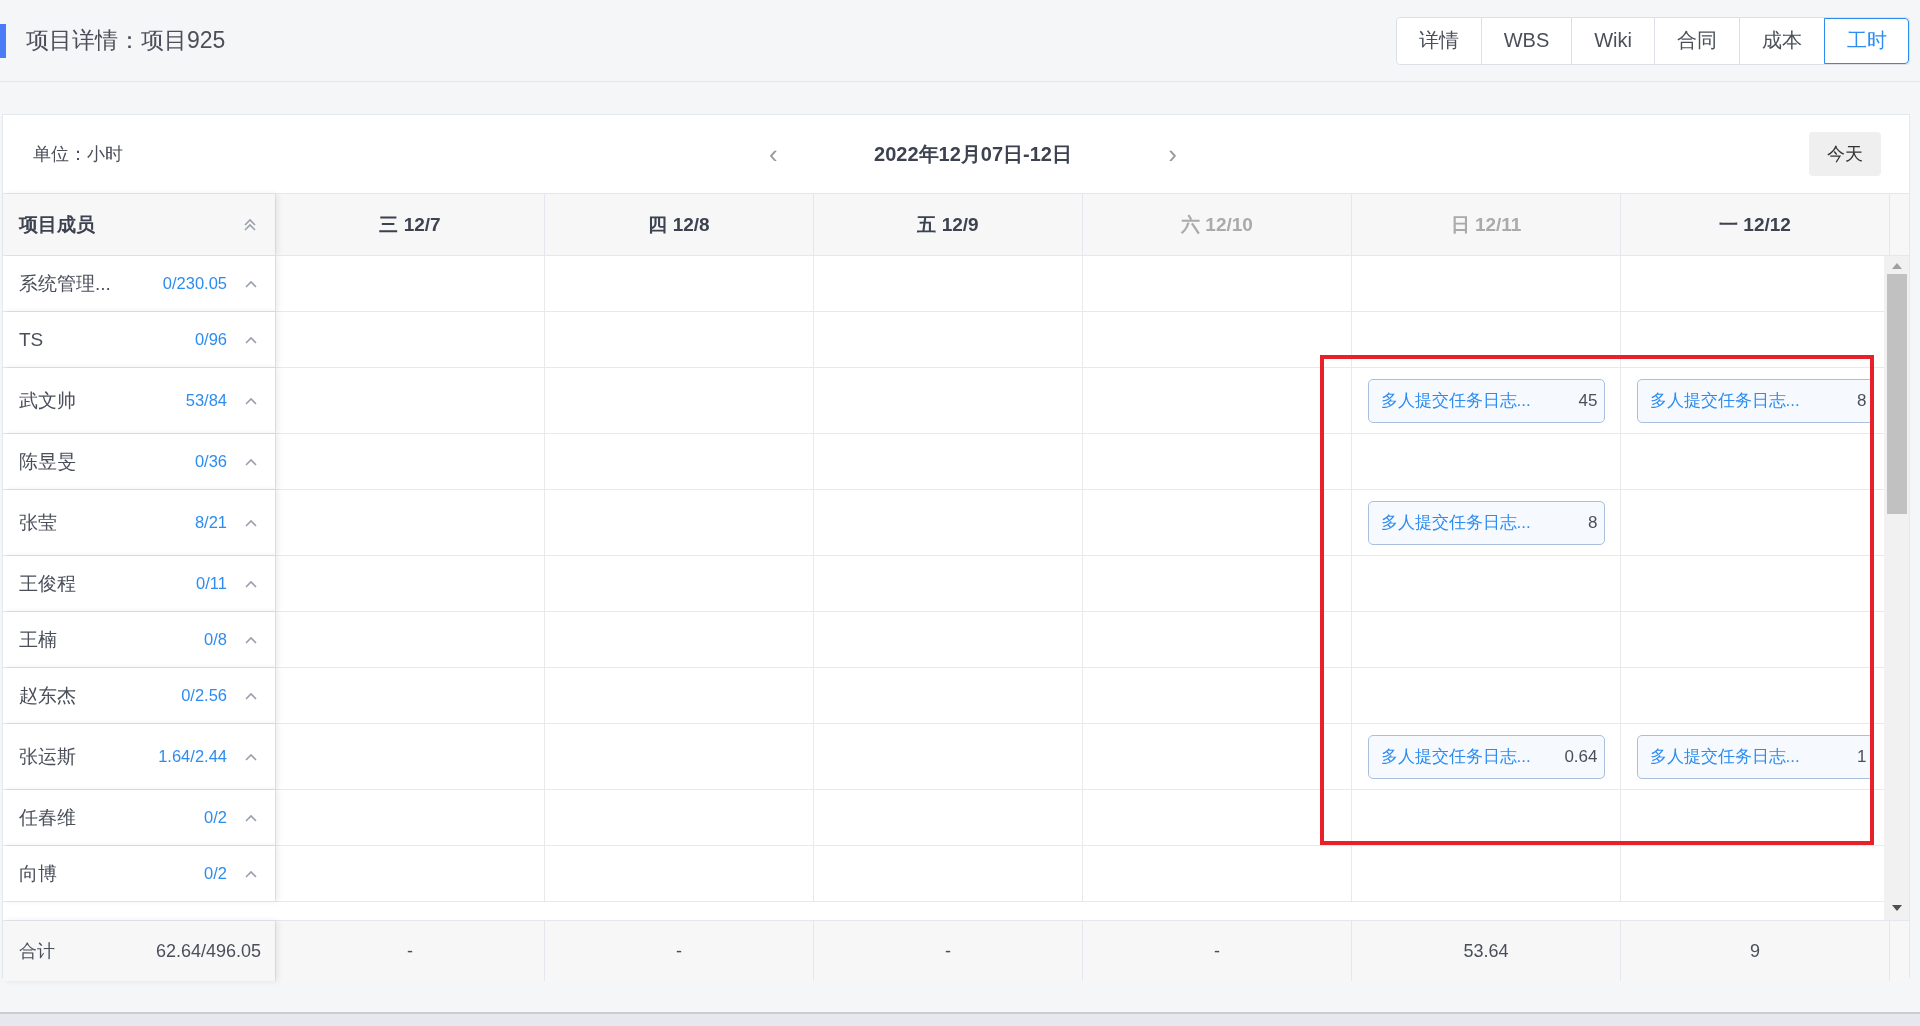  Describe the element at coordinates (948, 224) in the screenshot. I see `day-header: 五 12/9` at that location.